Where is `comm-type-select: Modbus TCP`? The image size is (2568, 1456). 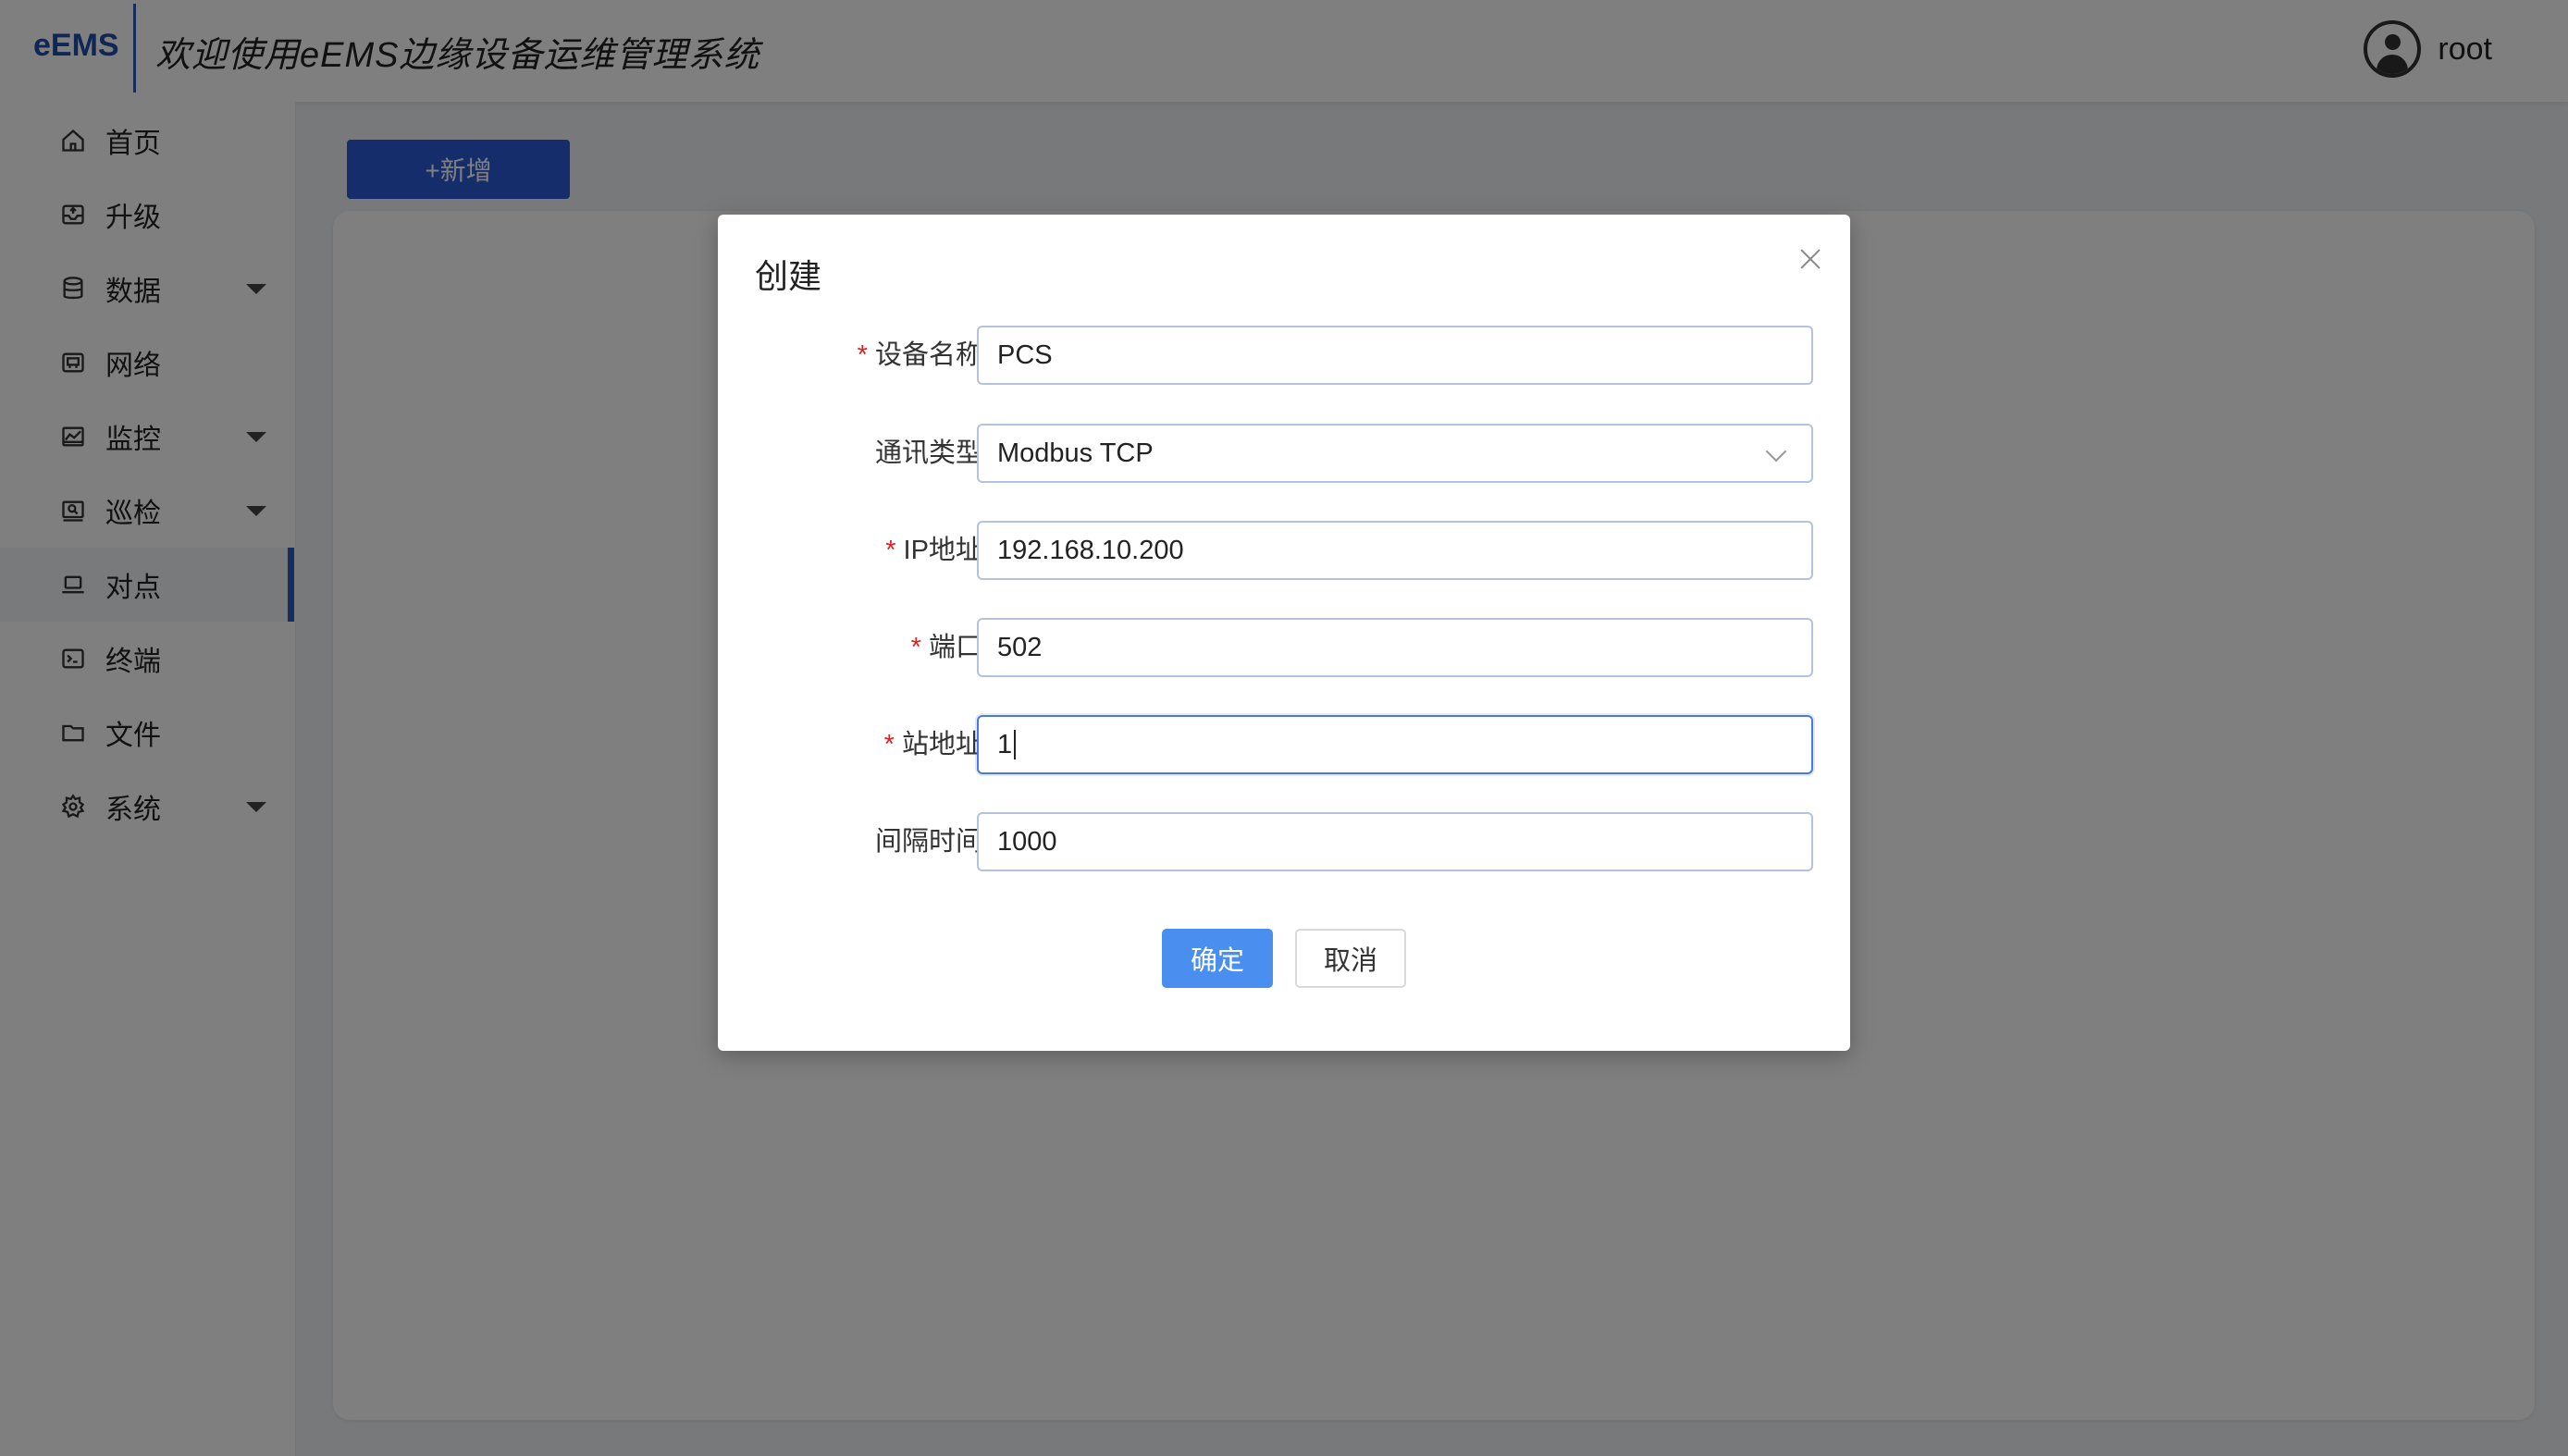 comm-type-select: Modbus TCP is located at coordinates (1395, 453).